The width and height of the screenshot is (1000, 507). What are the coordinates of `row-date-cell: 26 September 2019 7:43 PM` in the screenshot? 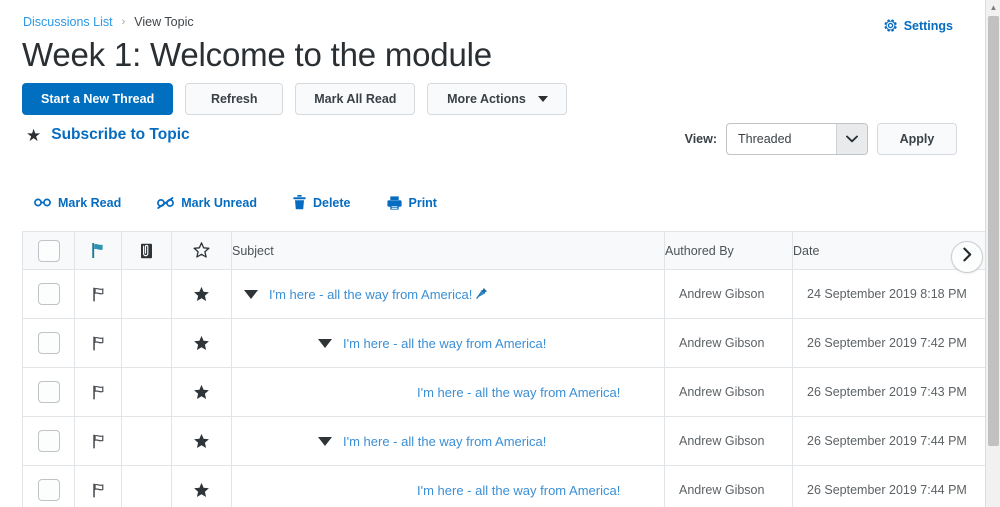 It's located at (888, 392).